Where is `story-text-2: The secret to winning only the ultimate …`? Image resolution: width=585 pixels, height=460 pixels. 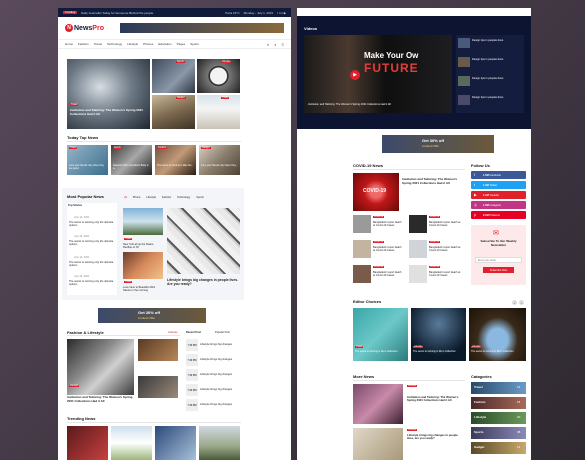
story-text-2: The secret to winning only the ultimate … is located at coordinates (92, 243).